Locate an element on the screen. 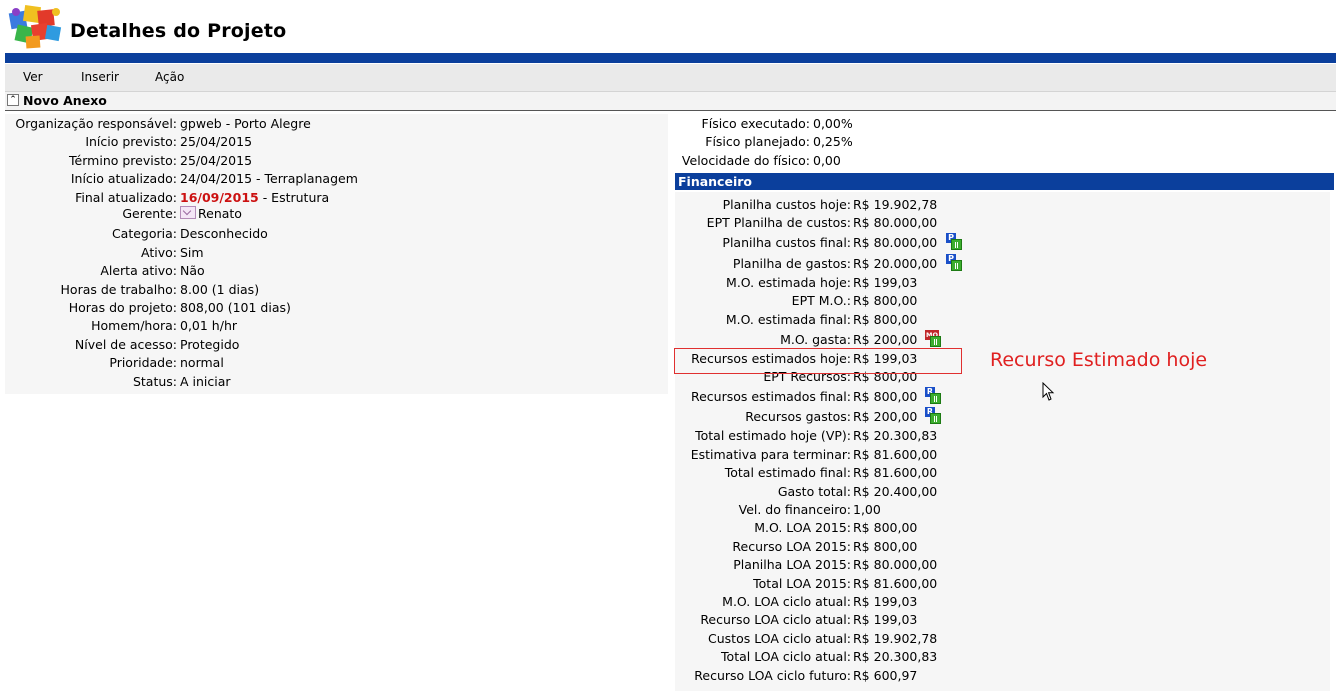  section-header: ⌃ Novo Anexo is located at coordinates (670, 101).